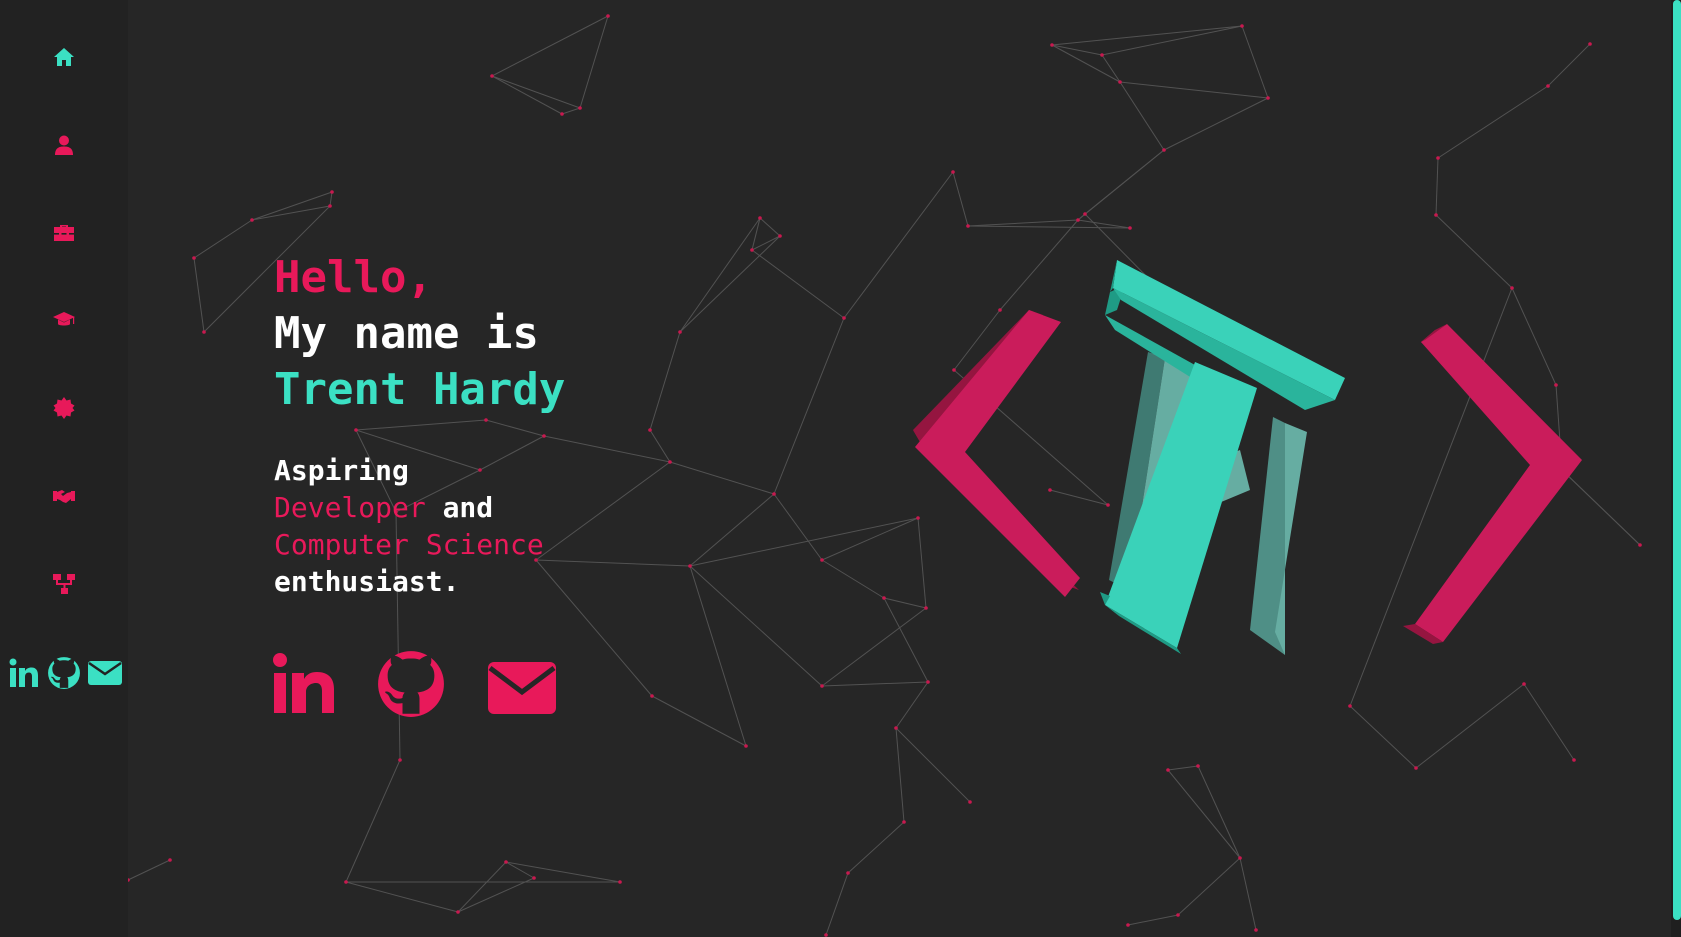 This screenshot has height=937, width=1681. I want to click on user-icon, so click(64, 145).